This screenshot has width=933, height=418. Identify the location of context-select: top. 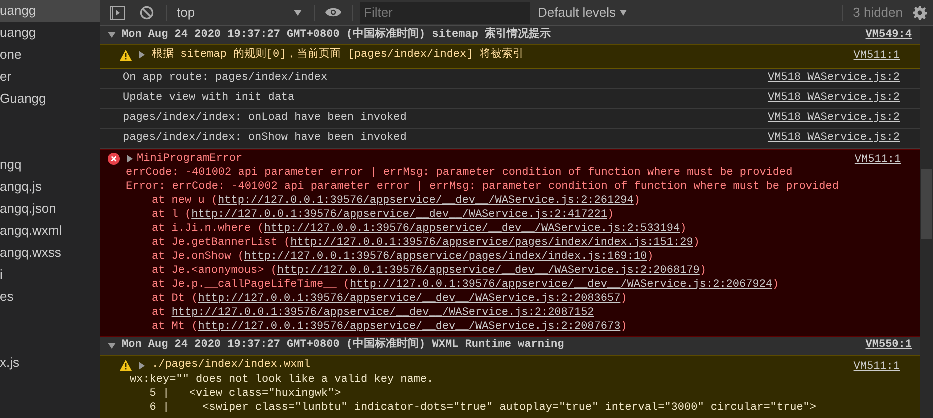
(234, 12).